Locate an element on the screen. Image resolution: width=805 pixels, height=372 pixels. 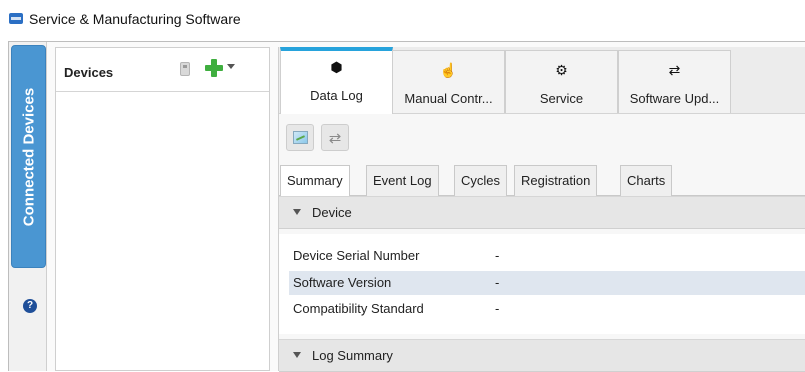
subtab-registration: Registration is located at coordinates (556, 180).